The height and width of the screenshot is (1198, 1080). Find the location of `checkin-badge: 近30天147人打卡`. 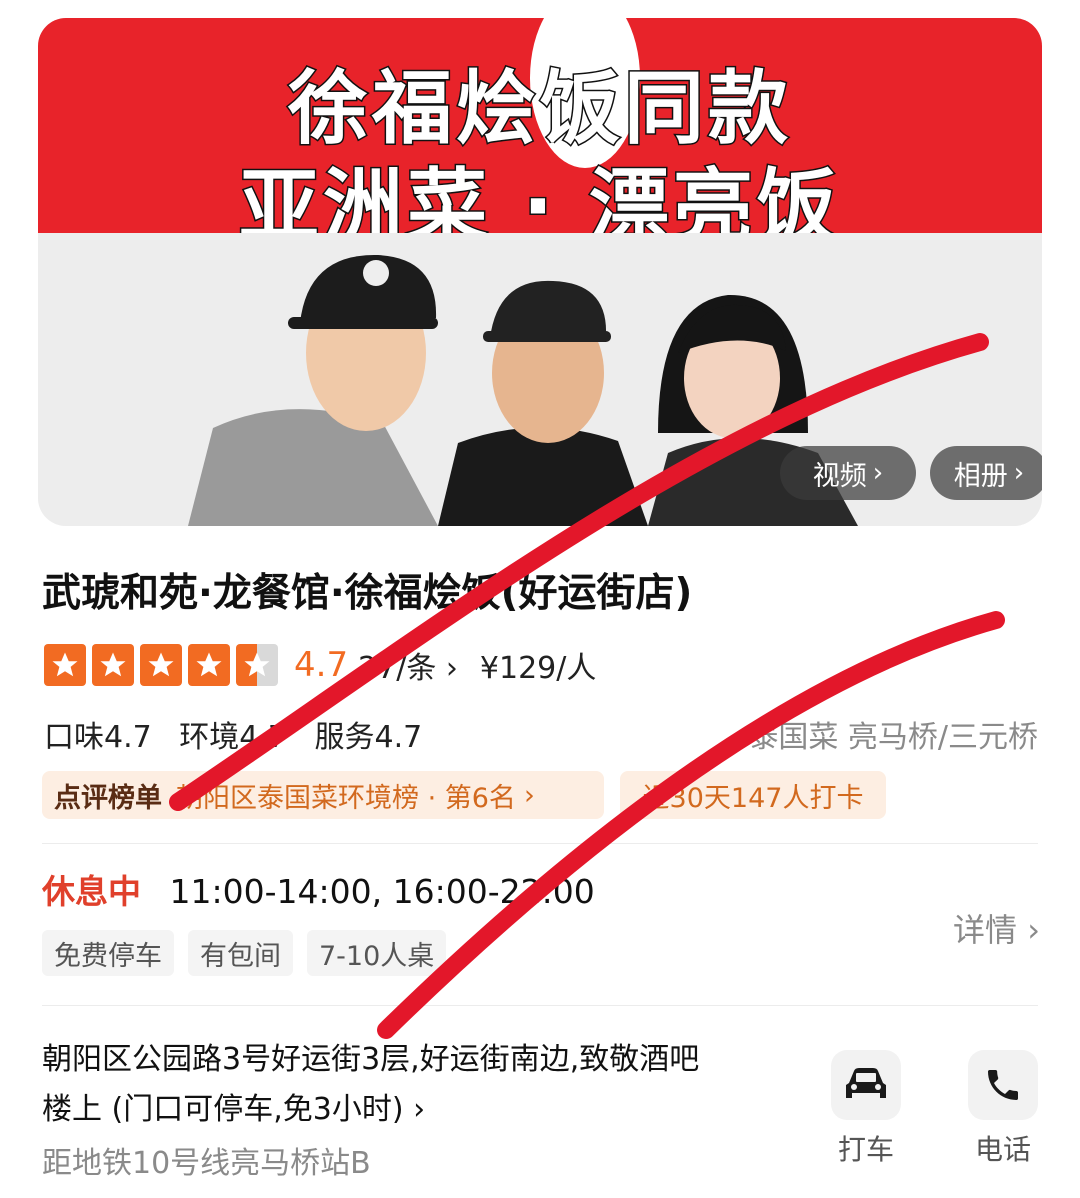

checkin-badge: 近30天147人打卡 is located at coordinates (753, 795).